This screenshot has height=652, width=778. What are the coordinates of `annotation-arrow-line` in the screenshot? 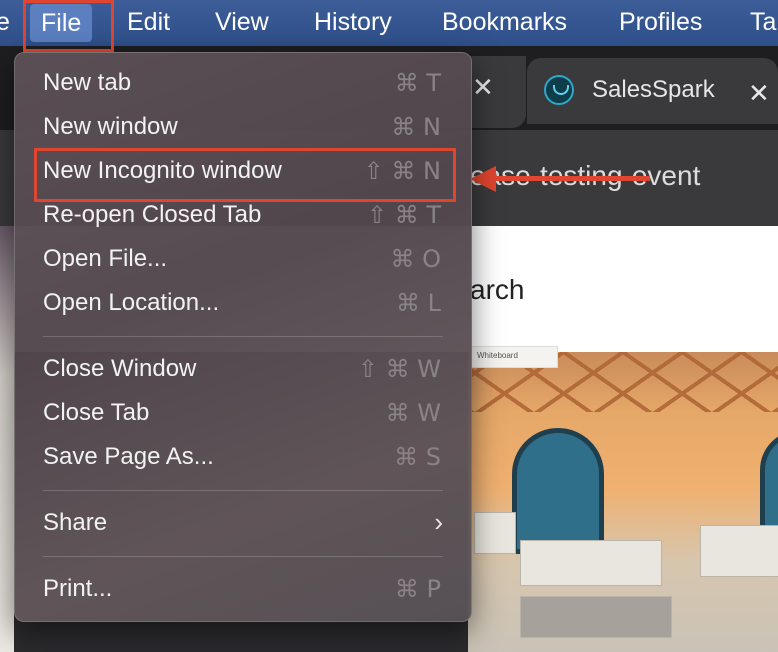 It's located at (570, 178).